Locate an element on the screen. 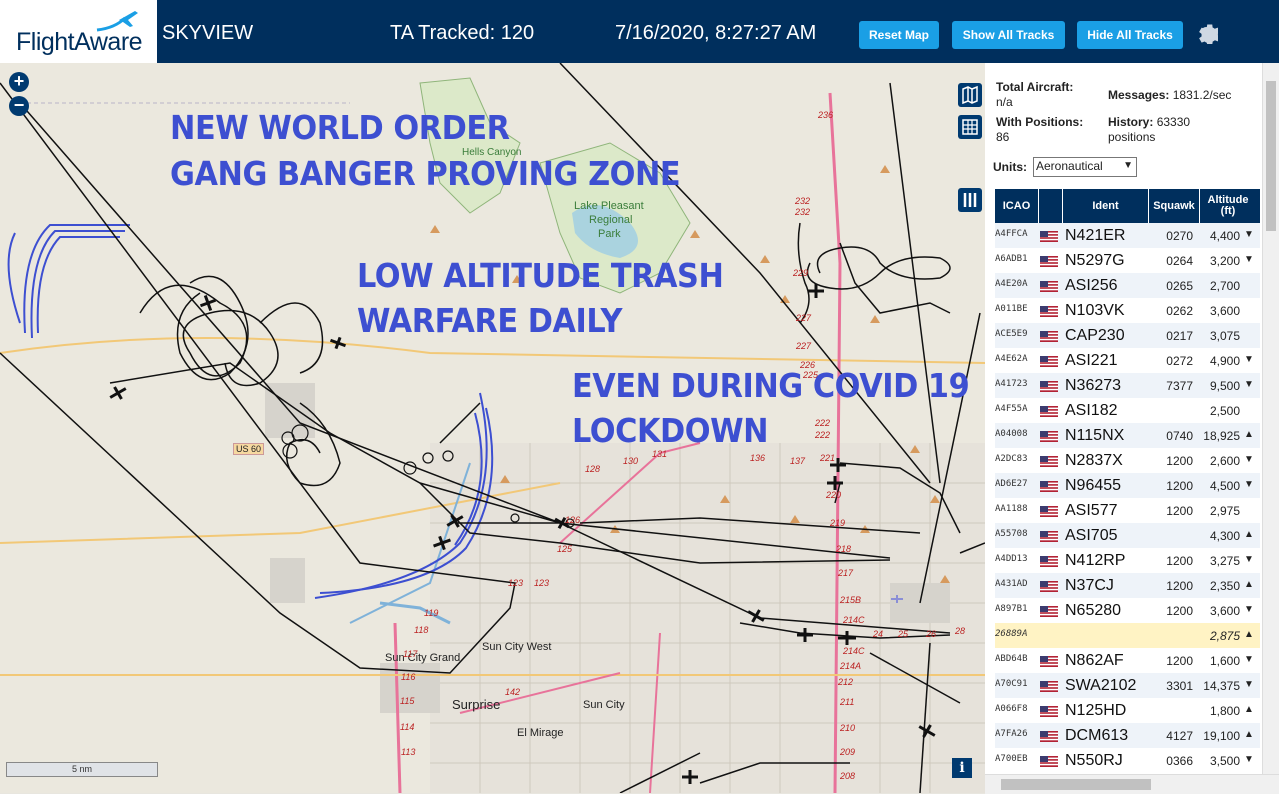 This screenshot has width=1279, height=794. altitude-cell: 2,500 is located at coordinates (1224, 411).